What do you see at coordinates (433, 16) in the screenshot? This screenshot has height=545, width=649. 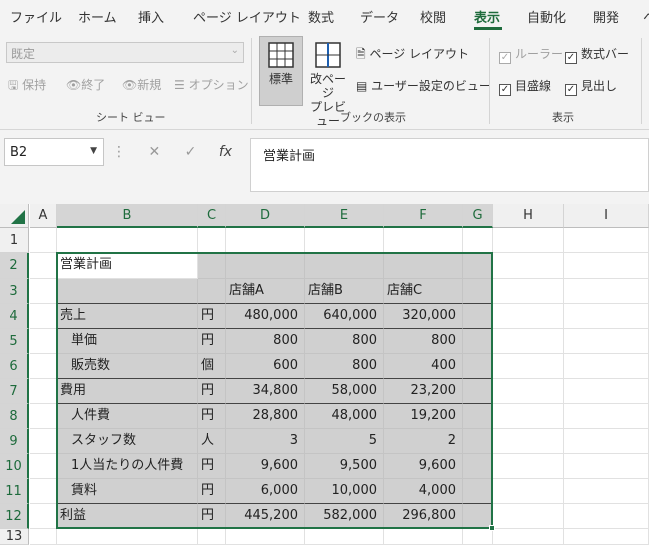 I see `tab-review: 校閲` at bounding box center [433, 16].